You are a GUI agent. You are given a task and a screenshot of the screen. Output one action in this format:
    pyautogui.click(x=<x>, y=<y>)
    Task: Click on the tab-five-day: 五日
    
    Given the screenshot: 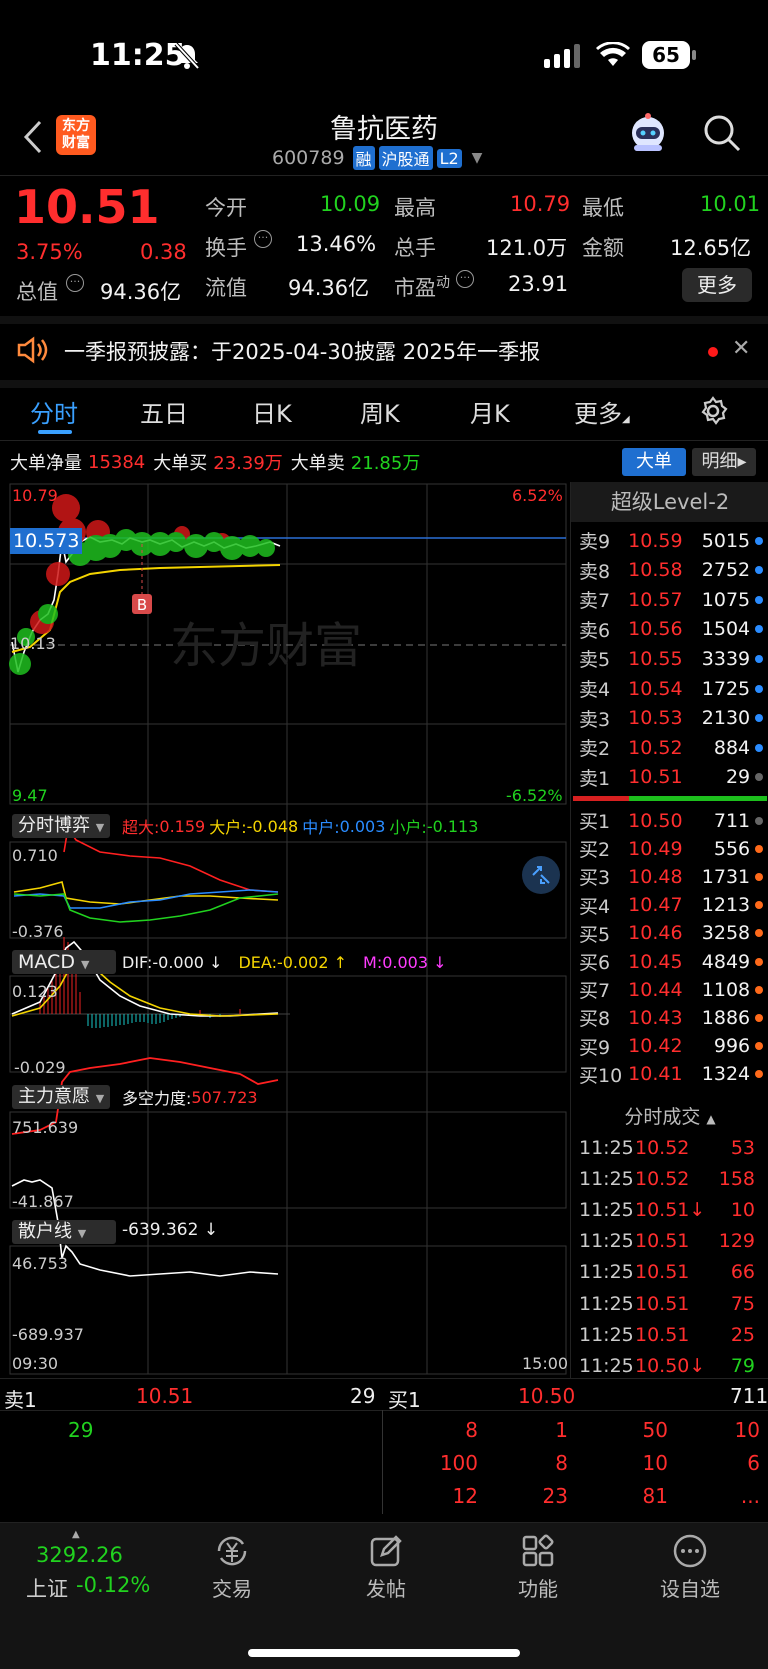 What is the action you would take?
    pyautogui.click(x=164, y=411)
    